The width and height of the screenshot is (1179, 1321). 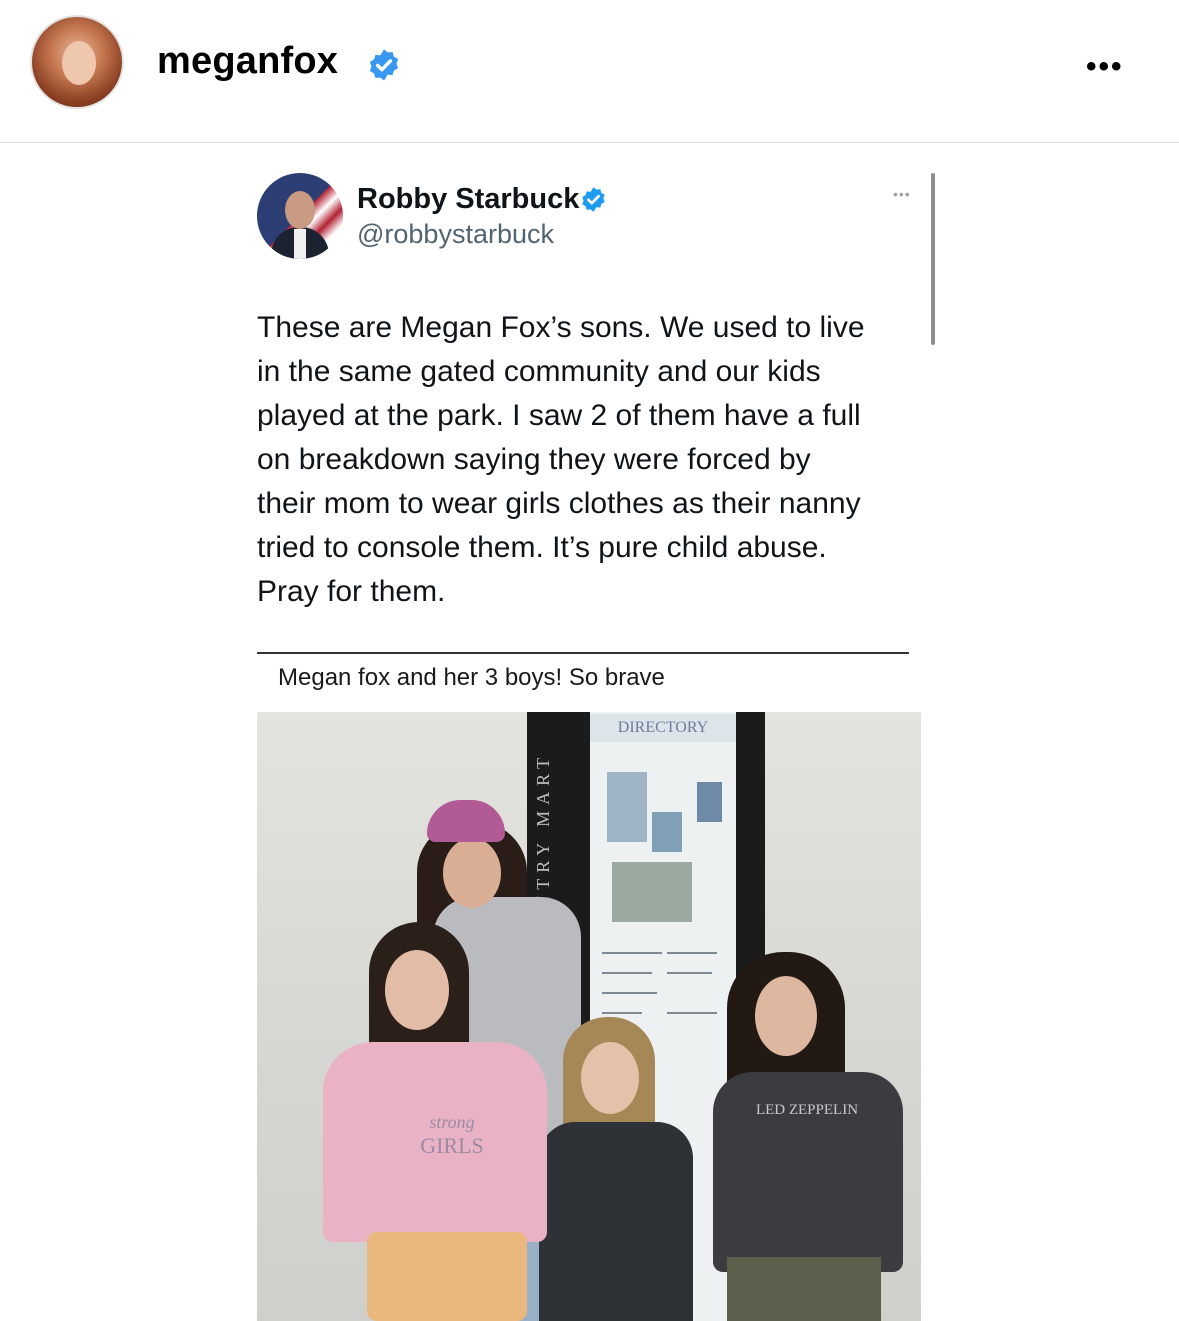 What do you see at coordinates (300, 244) in the screenshot?
I see `avatar-shirt` at bounding box center [300, 244].